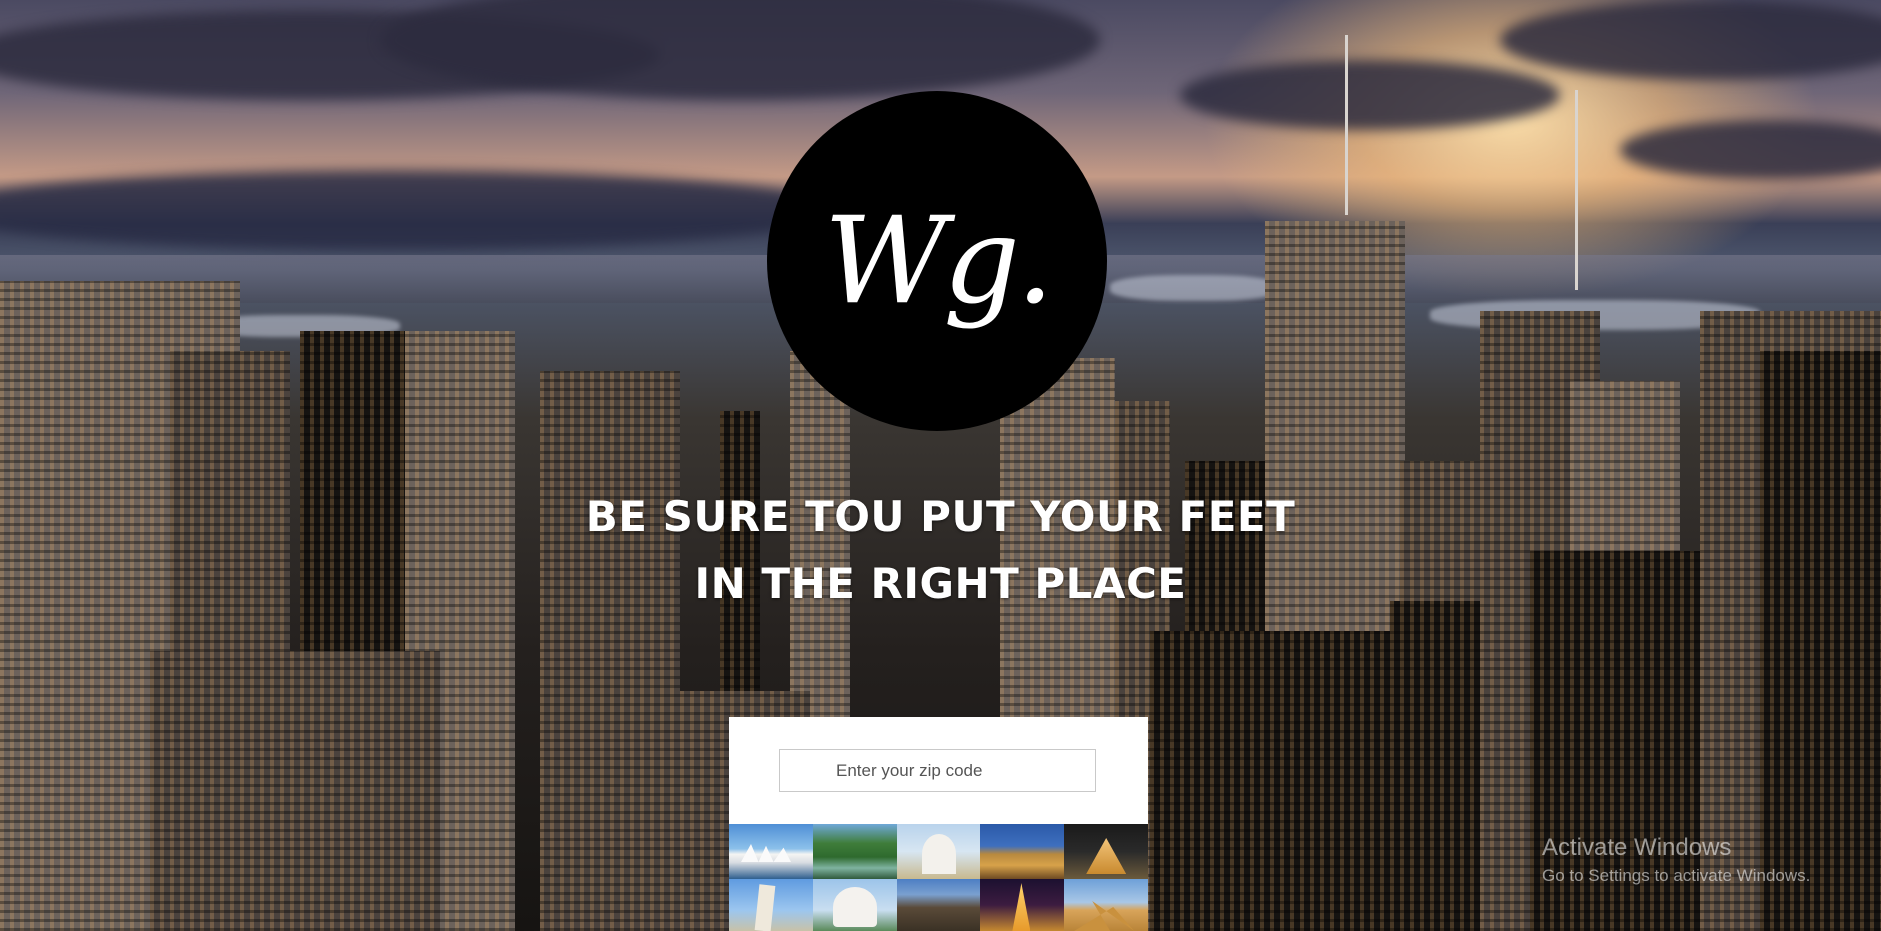 Image resolution: width=1881 pixels, height=931 pixels. Describe the element at coordinates (938, 851) in the screenshot. I see `sacre-coeur-icon` at that location.